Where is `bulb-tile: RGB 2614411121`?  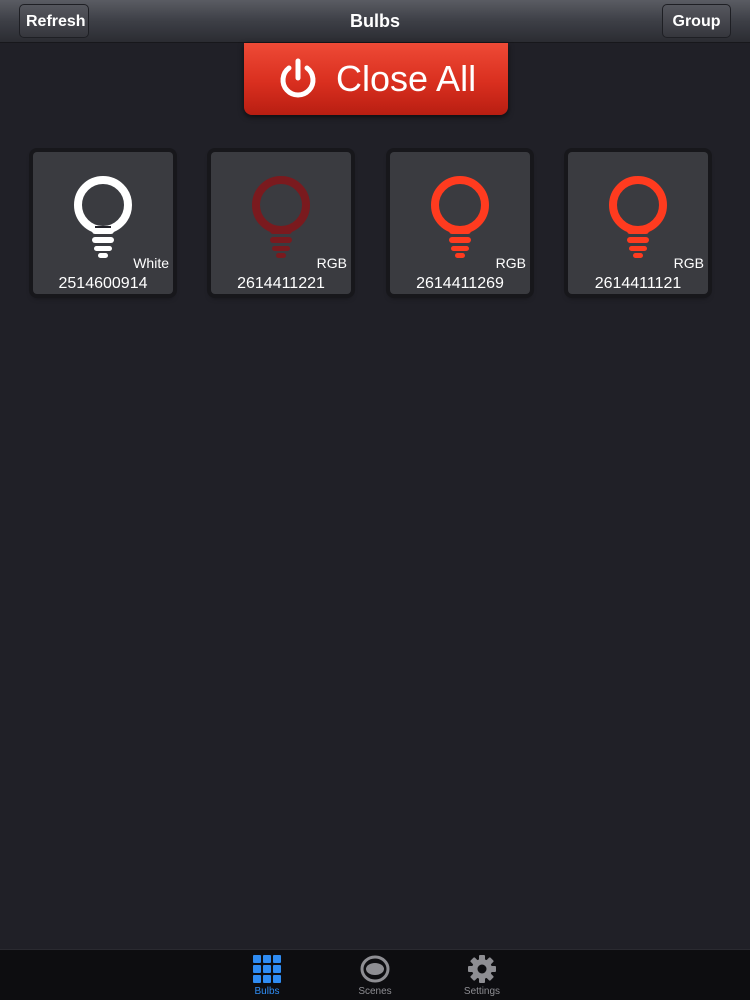
bulb-tile: RGB 2614411121 is located at coordinates (638, 223).